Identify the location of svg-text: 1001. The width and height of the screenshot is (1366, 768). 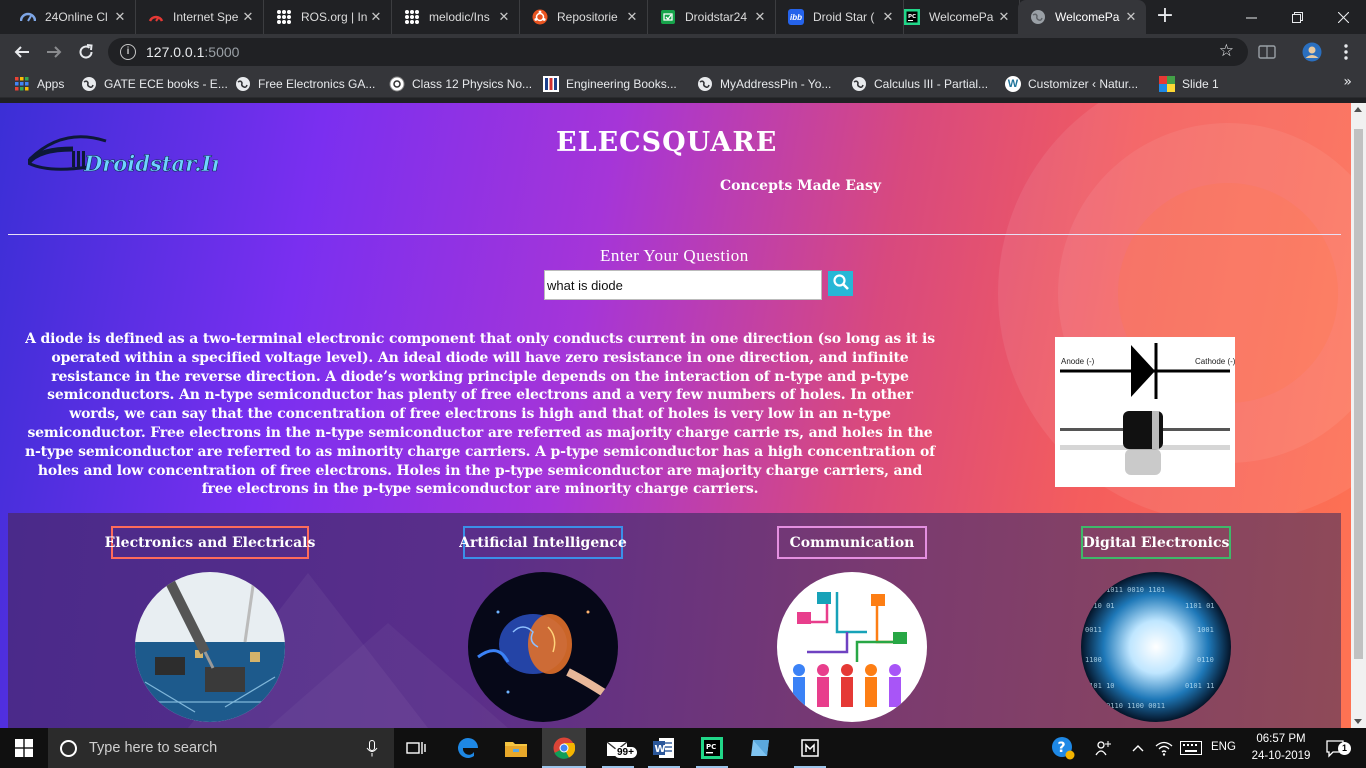
(1205, 630).